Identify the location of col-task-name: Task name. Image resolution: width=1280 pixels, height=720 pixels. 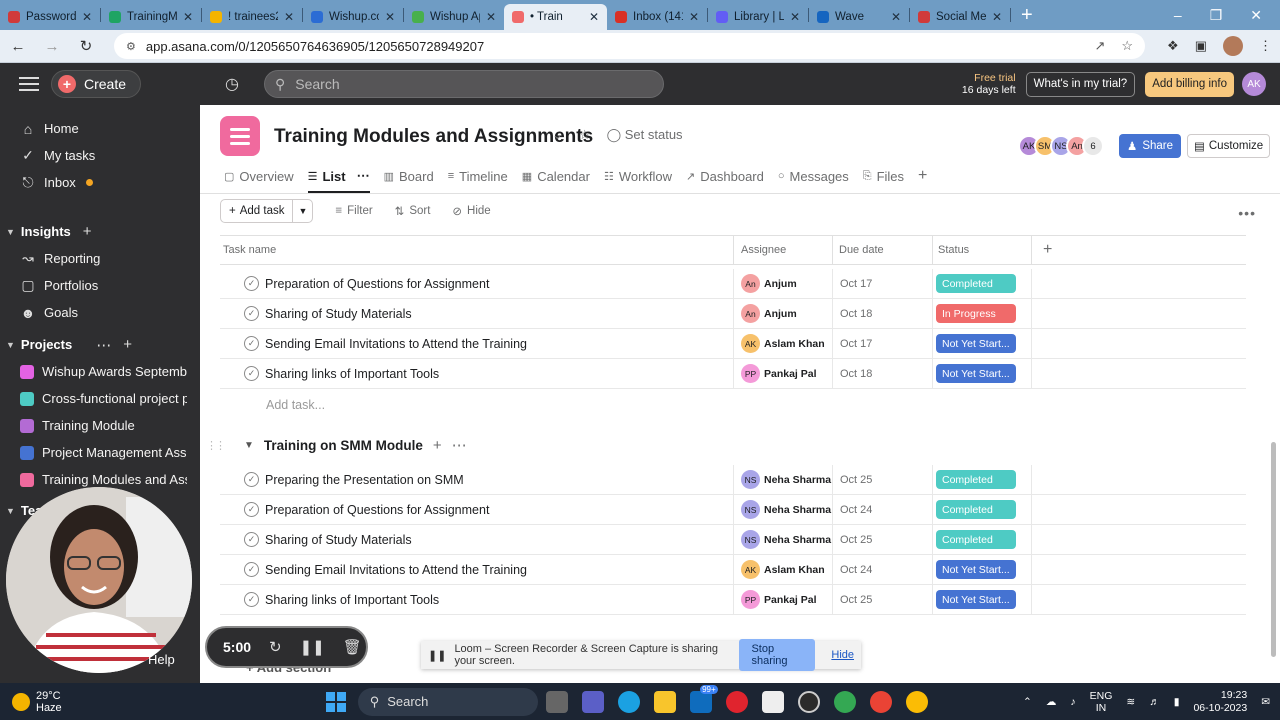
(477, 250).